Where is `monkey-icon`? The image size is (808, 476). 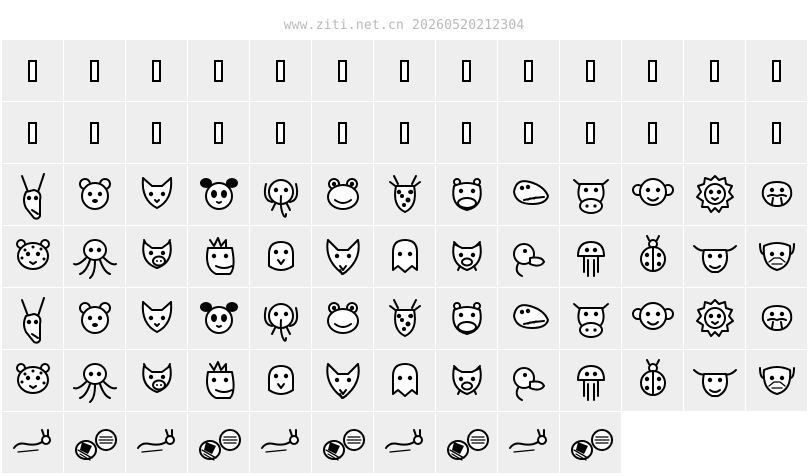 monkey-icon is located at coordinates (652, 191).